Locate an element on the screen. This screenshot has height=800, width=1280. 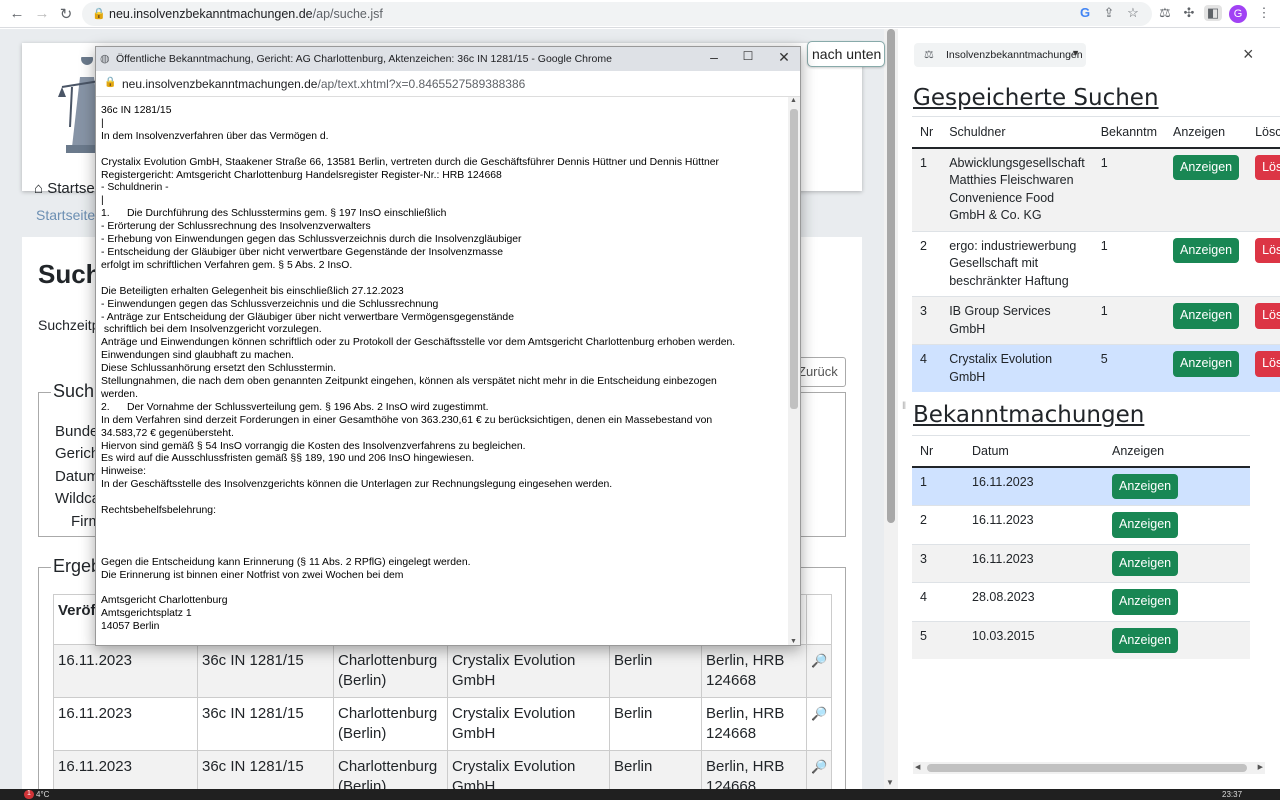
column-header-anzeigen: Anzeigen is located at coordinates (1177, 451).